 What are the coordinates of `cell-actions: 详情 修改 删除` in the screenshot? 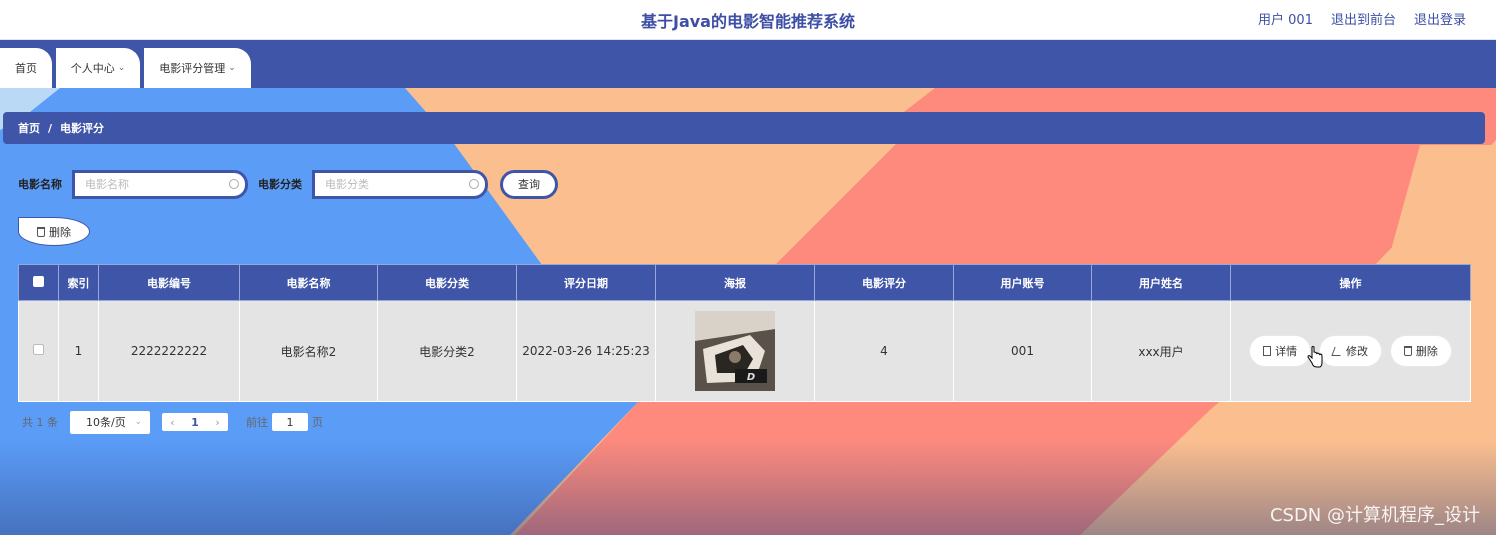 It's located at (1350, 351).